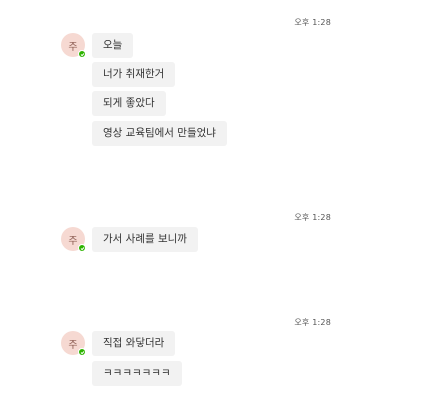 This screenshot has height=411, width=431. What do you see at coordinates (145, 239) in the screenshot?
I see `message-bubble: 가서 사례를 보니까` at bounding box center [145, 239].